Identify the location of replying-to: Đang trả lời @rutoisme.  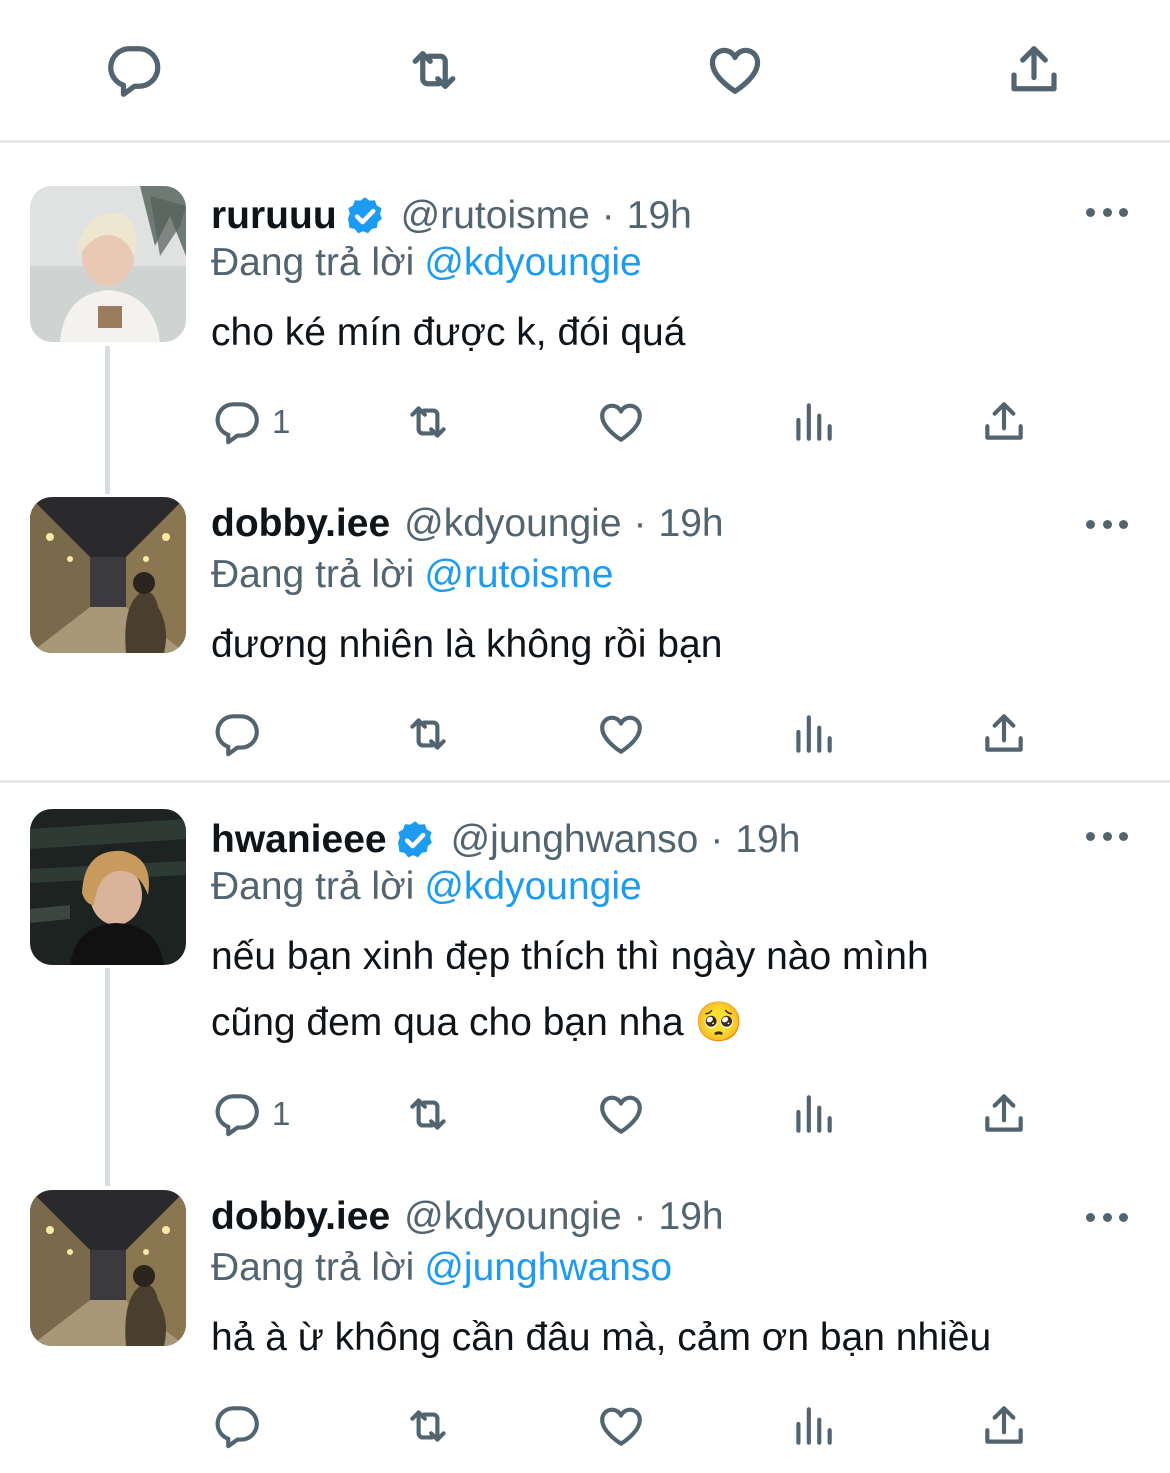
(412, 575).